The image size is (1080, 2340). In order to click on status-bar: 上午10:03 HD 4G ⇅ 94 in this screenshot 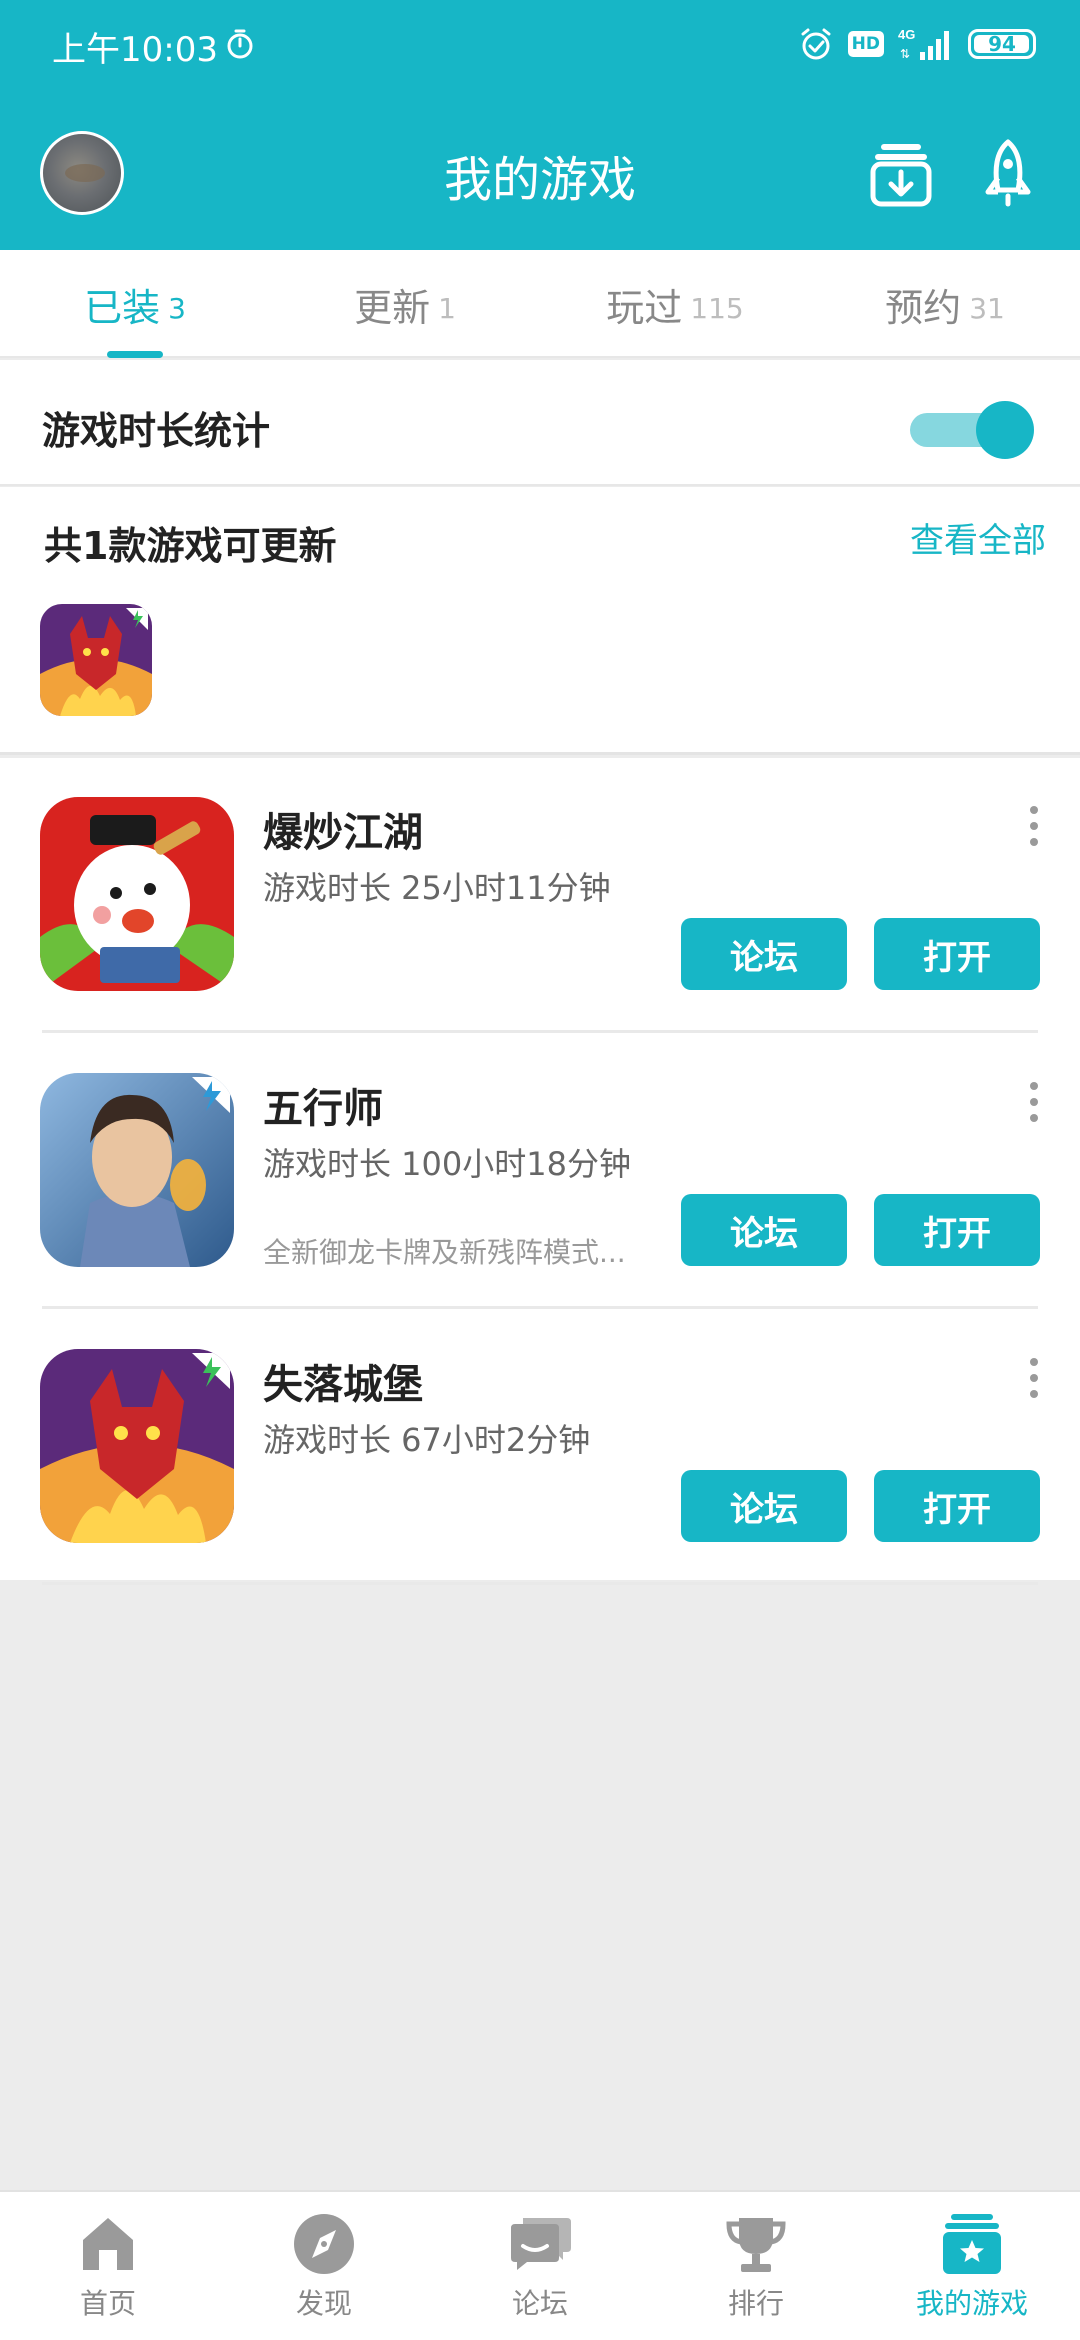, I will do `click(540, 47)`.